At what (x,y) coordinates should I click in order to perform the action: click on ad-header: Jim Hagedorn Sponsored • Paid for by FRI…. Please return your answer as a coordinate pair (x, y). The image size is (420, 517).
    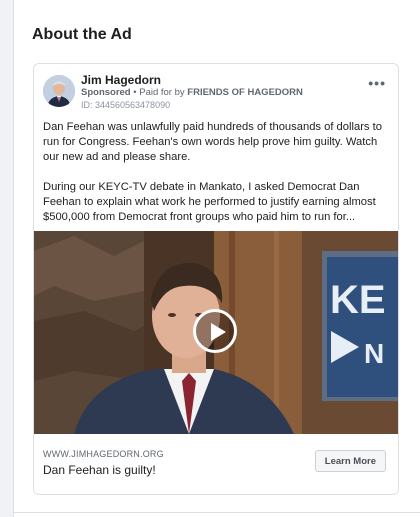
    Looking at the image, I should click on (216, 89).